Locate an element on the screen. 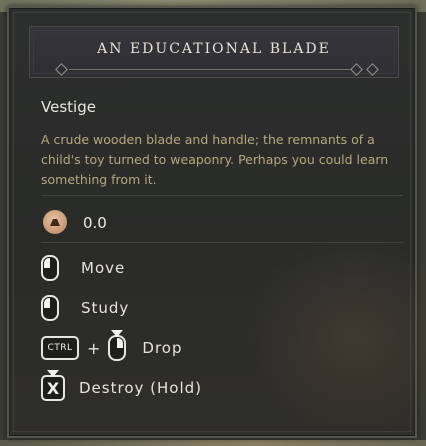 The height and width of the screenshot is (446, 426). title-plate: AN EDUCATIONAL BLADE is located at coordinates (214, 52).